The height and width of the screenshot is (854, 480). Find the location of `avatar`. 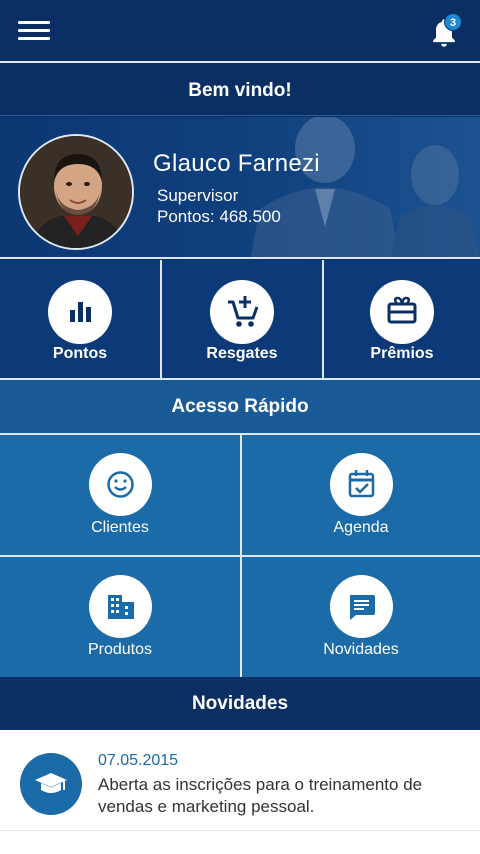

avatar is located at coordinates (76, 192).